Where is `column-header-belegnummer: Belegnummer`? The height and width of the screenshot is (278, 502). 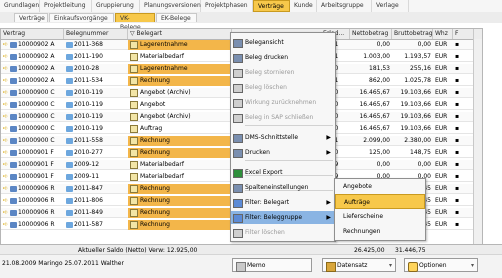
column-header-belegnummer: Belegnummer is located at coordinates (96, 34).